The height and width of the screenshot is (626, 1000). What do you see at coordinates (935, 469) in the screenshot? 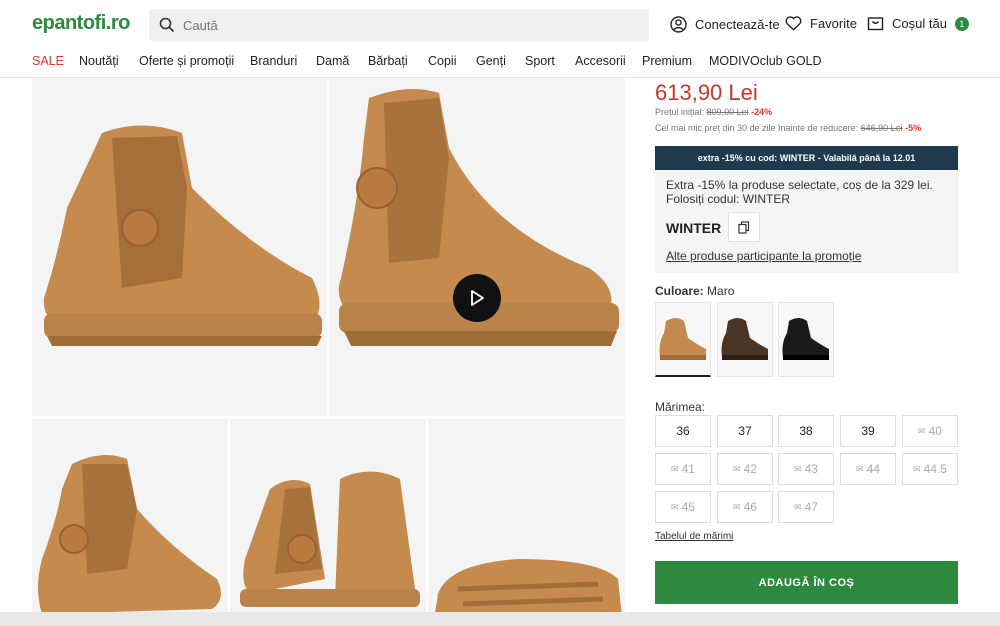
I see `size-value: 44.5` at bounding box center [935, 469].